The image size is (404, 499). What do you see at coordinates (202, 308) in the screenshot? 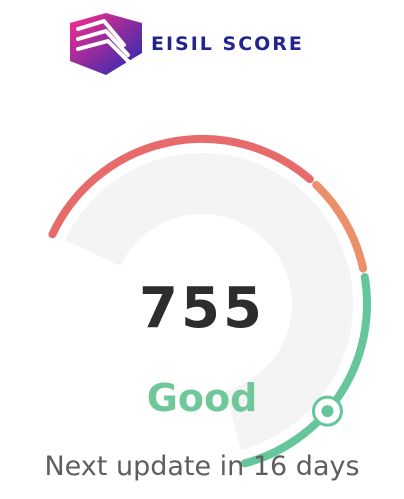
I see `score-value: 755` at bounding box center [202, 308].